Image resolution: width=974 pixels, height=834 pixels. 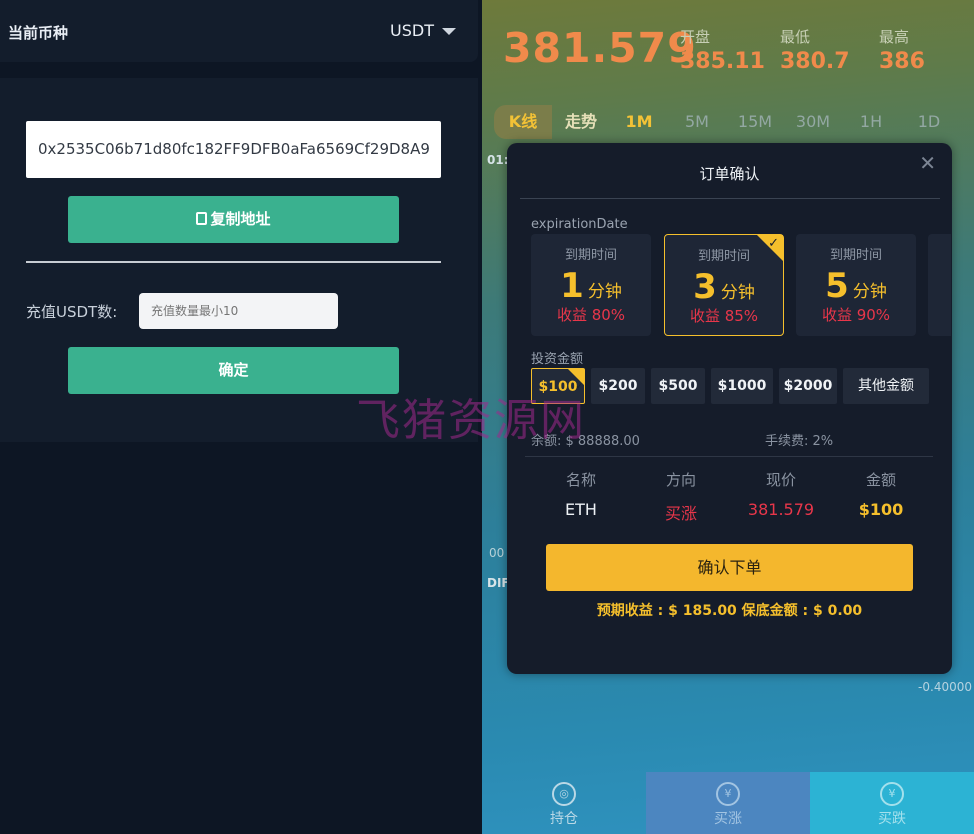 What do you see at coordinates (498, 160) in the screenshot?
I see `chart-time-label: 01:` at bounding box center [498, 160].